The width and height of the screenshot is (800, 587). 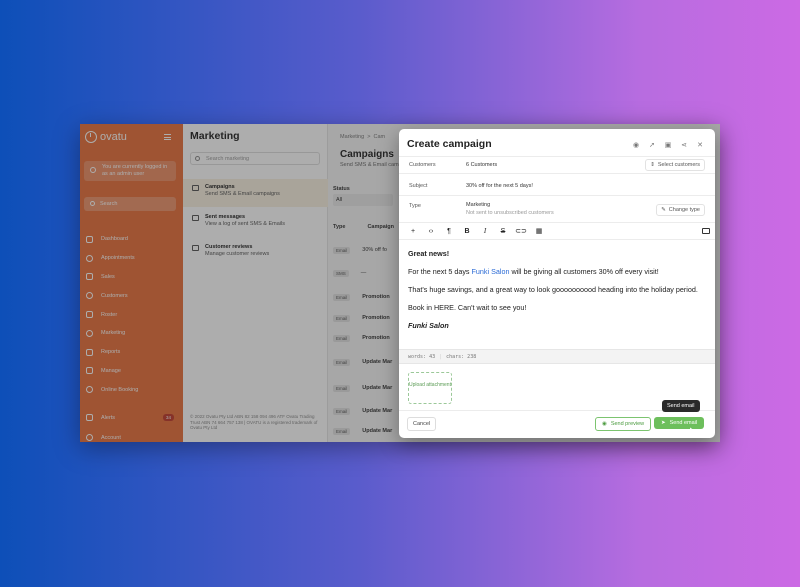 I want to click on body-text: For the next 5 days, so click(x=440, y=271).